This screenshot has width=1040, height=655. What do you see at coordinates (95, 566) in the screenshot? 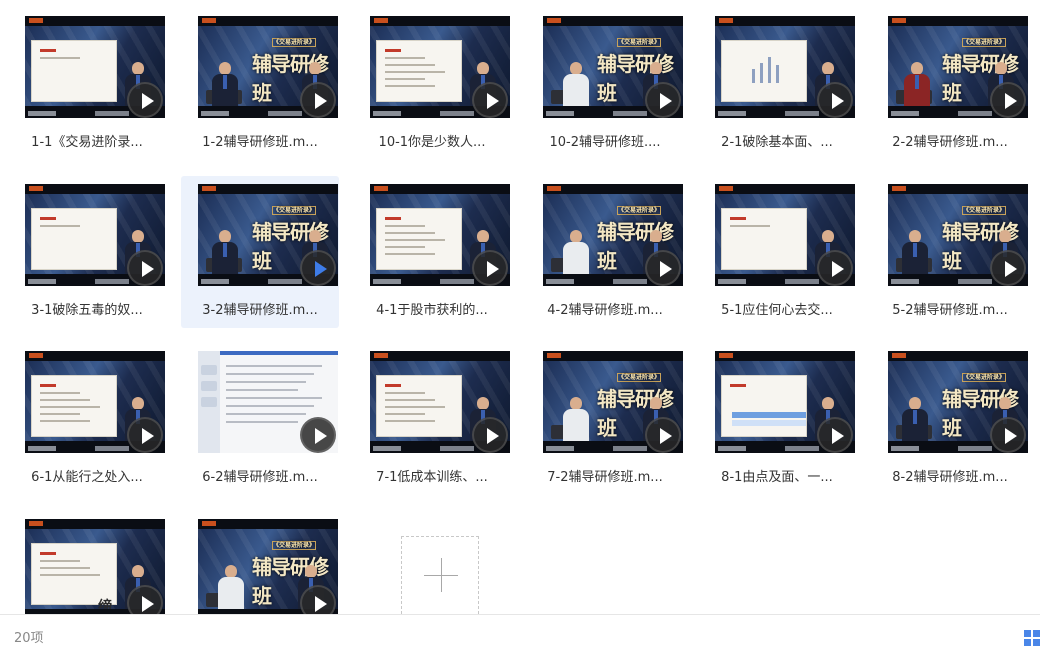
I see `video-thumbnail: 缔` at bounding box center [95, 566].